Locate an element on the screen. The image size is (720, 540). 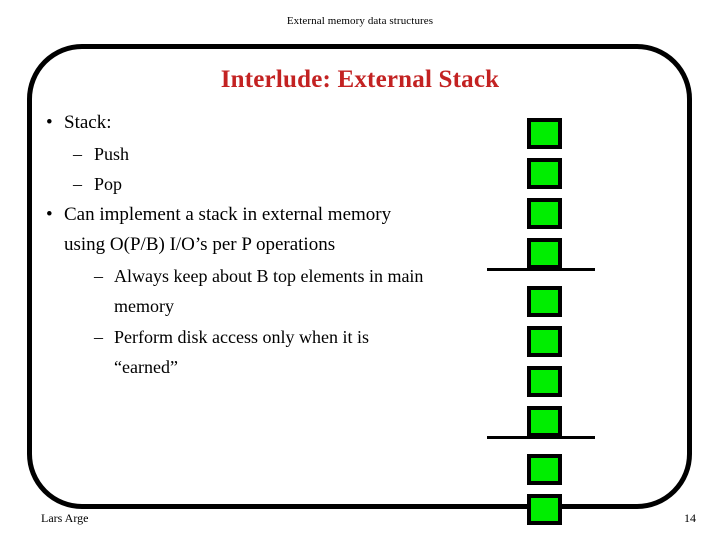
slide-running-header: External memory data structures is located at coordinates (360, 21).